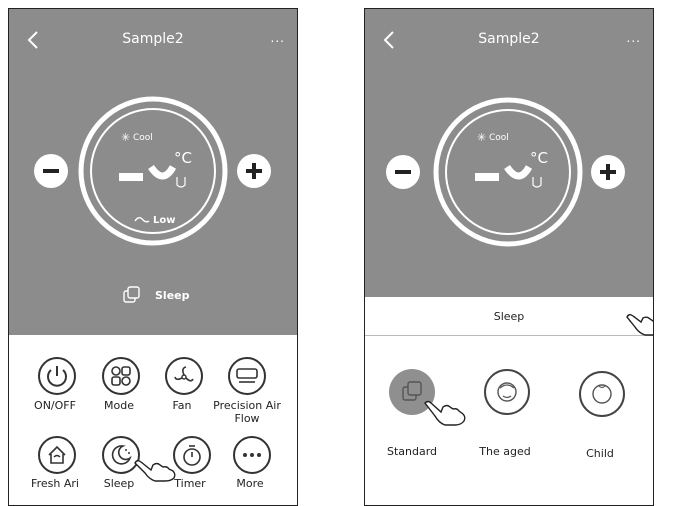 This screenshot has height=506, width=684. What do you see at coordinates (600, 453) in the screenshot?
I see `child-option-label: Child` at bounding box center [600, 453].